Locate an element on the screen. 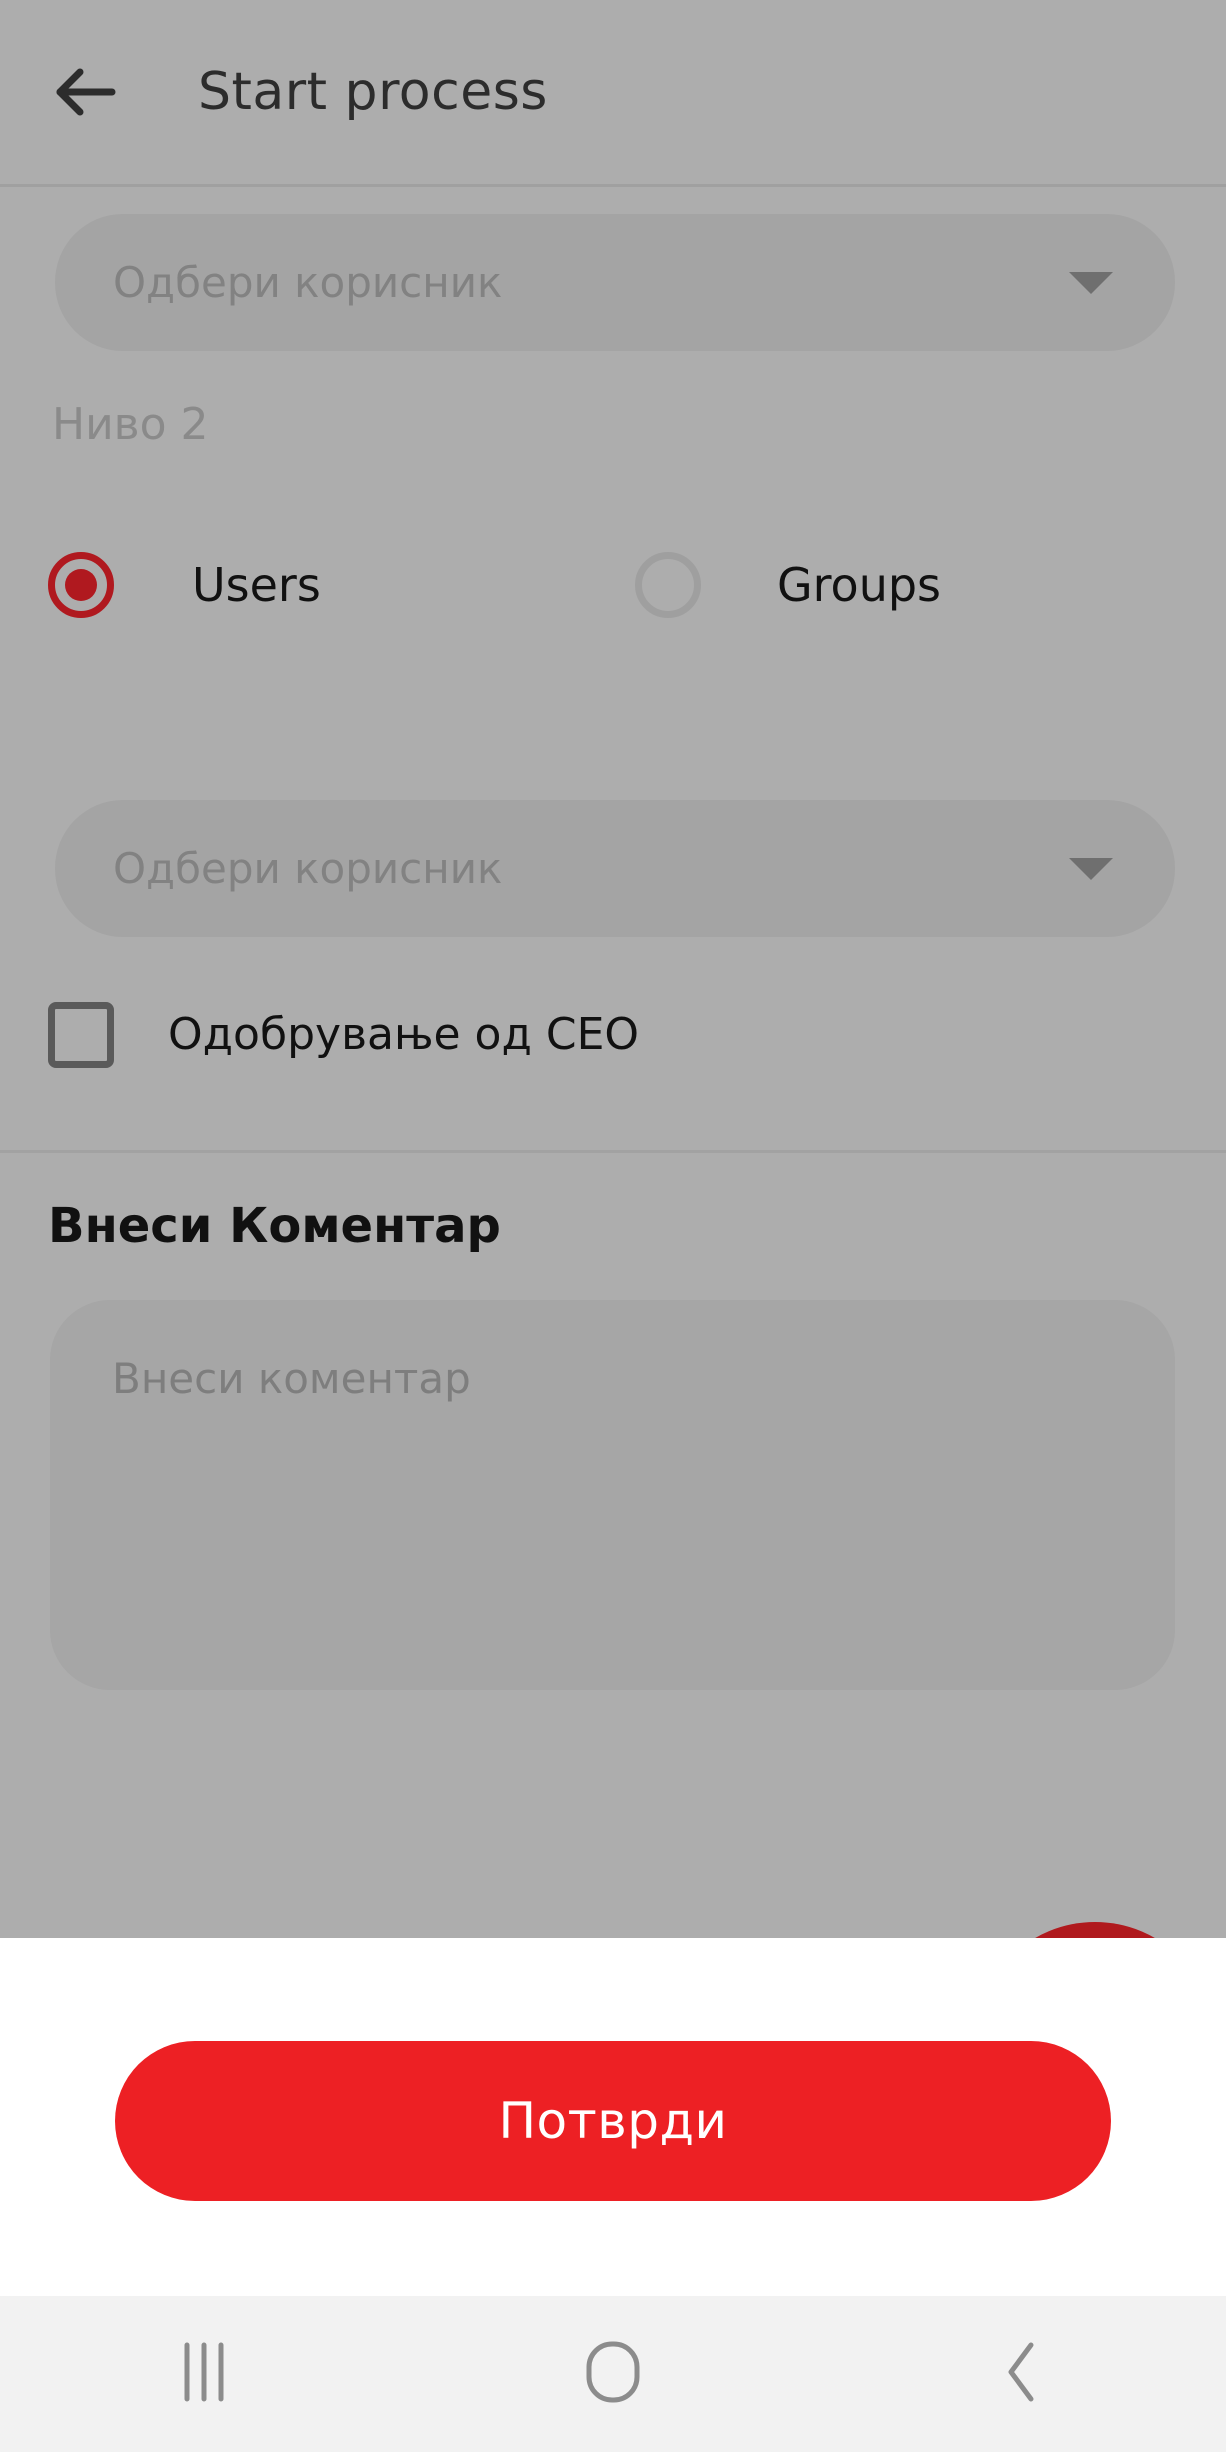 The height and width of the screenshot is (2452, 1226). level-label: Ниво 2 is located at coordinates (130, 424).